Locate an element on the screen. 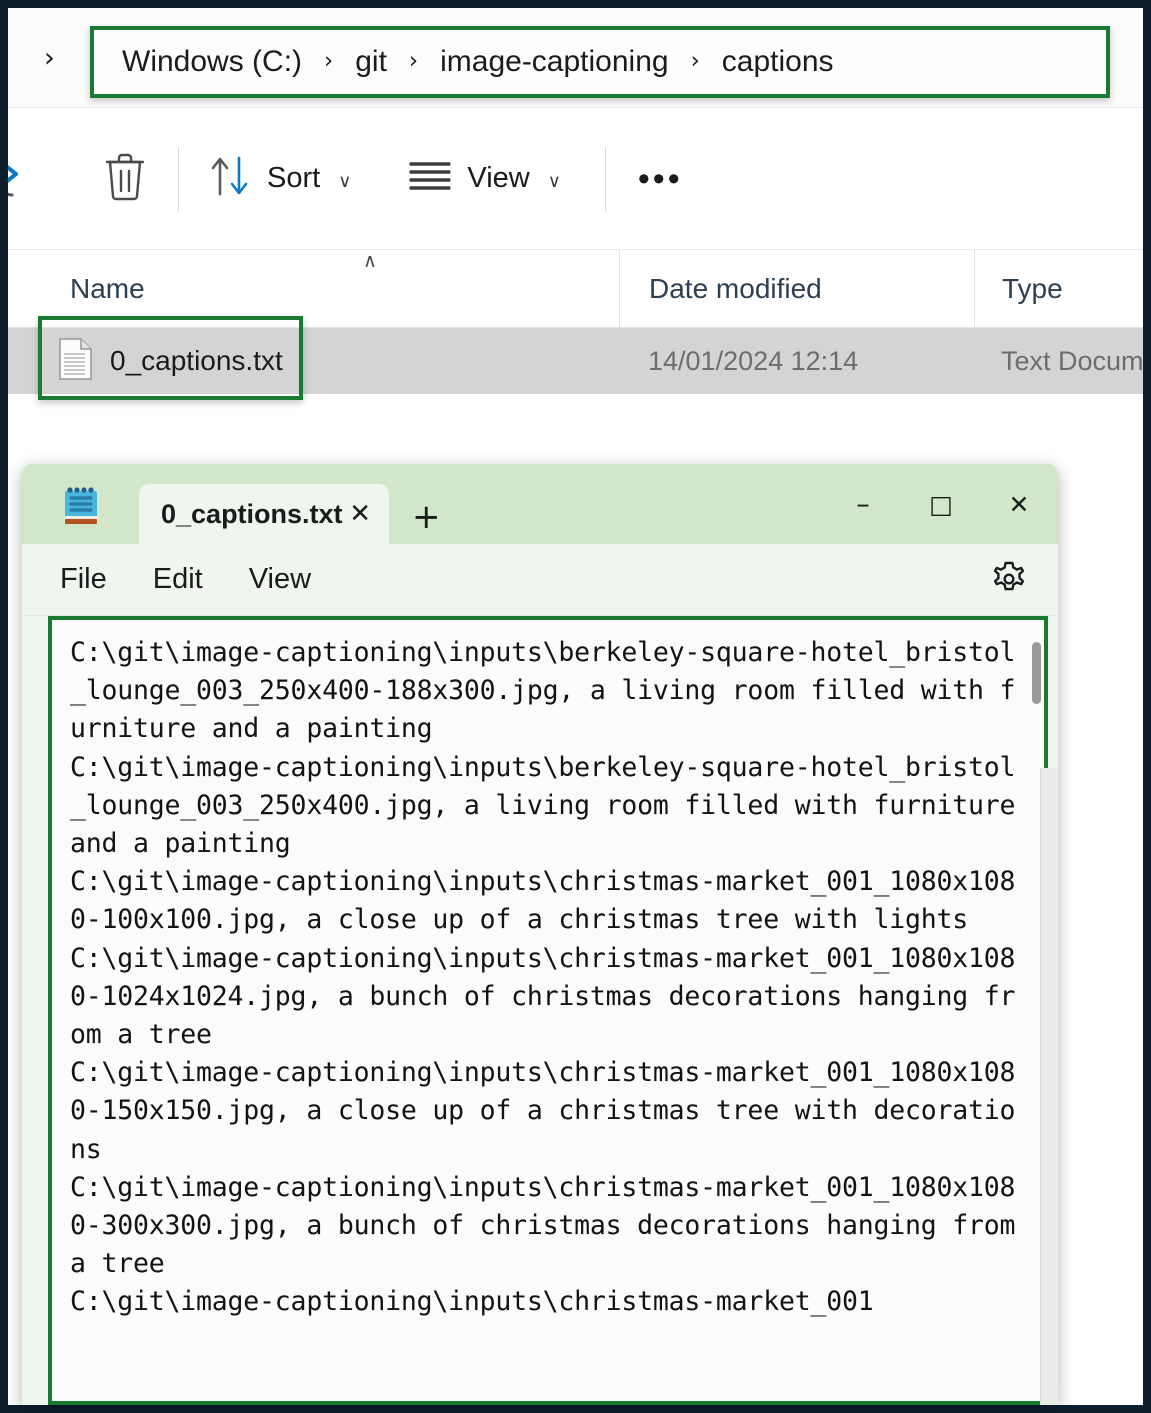 The height and width of the screenshot is (1413, 1151). maximize-button: □ is located at coordinates (941, 504).